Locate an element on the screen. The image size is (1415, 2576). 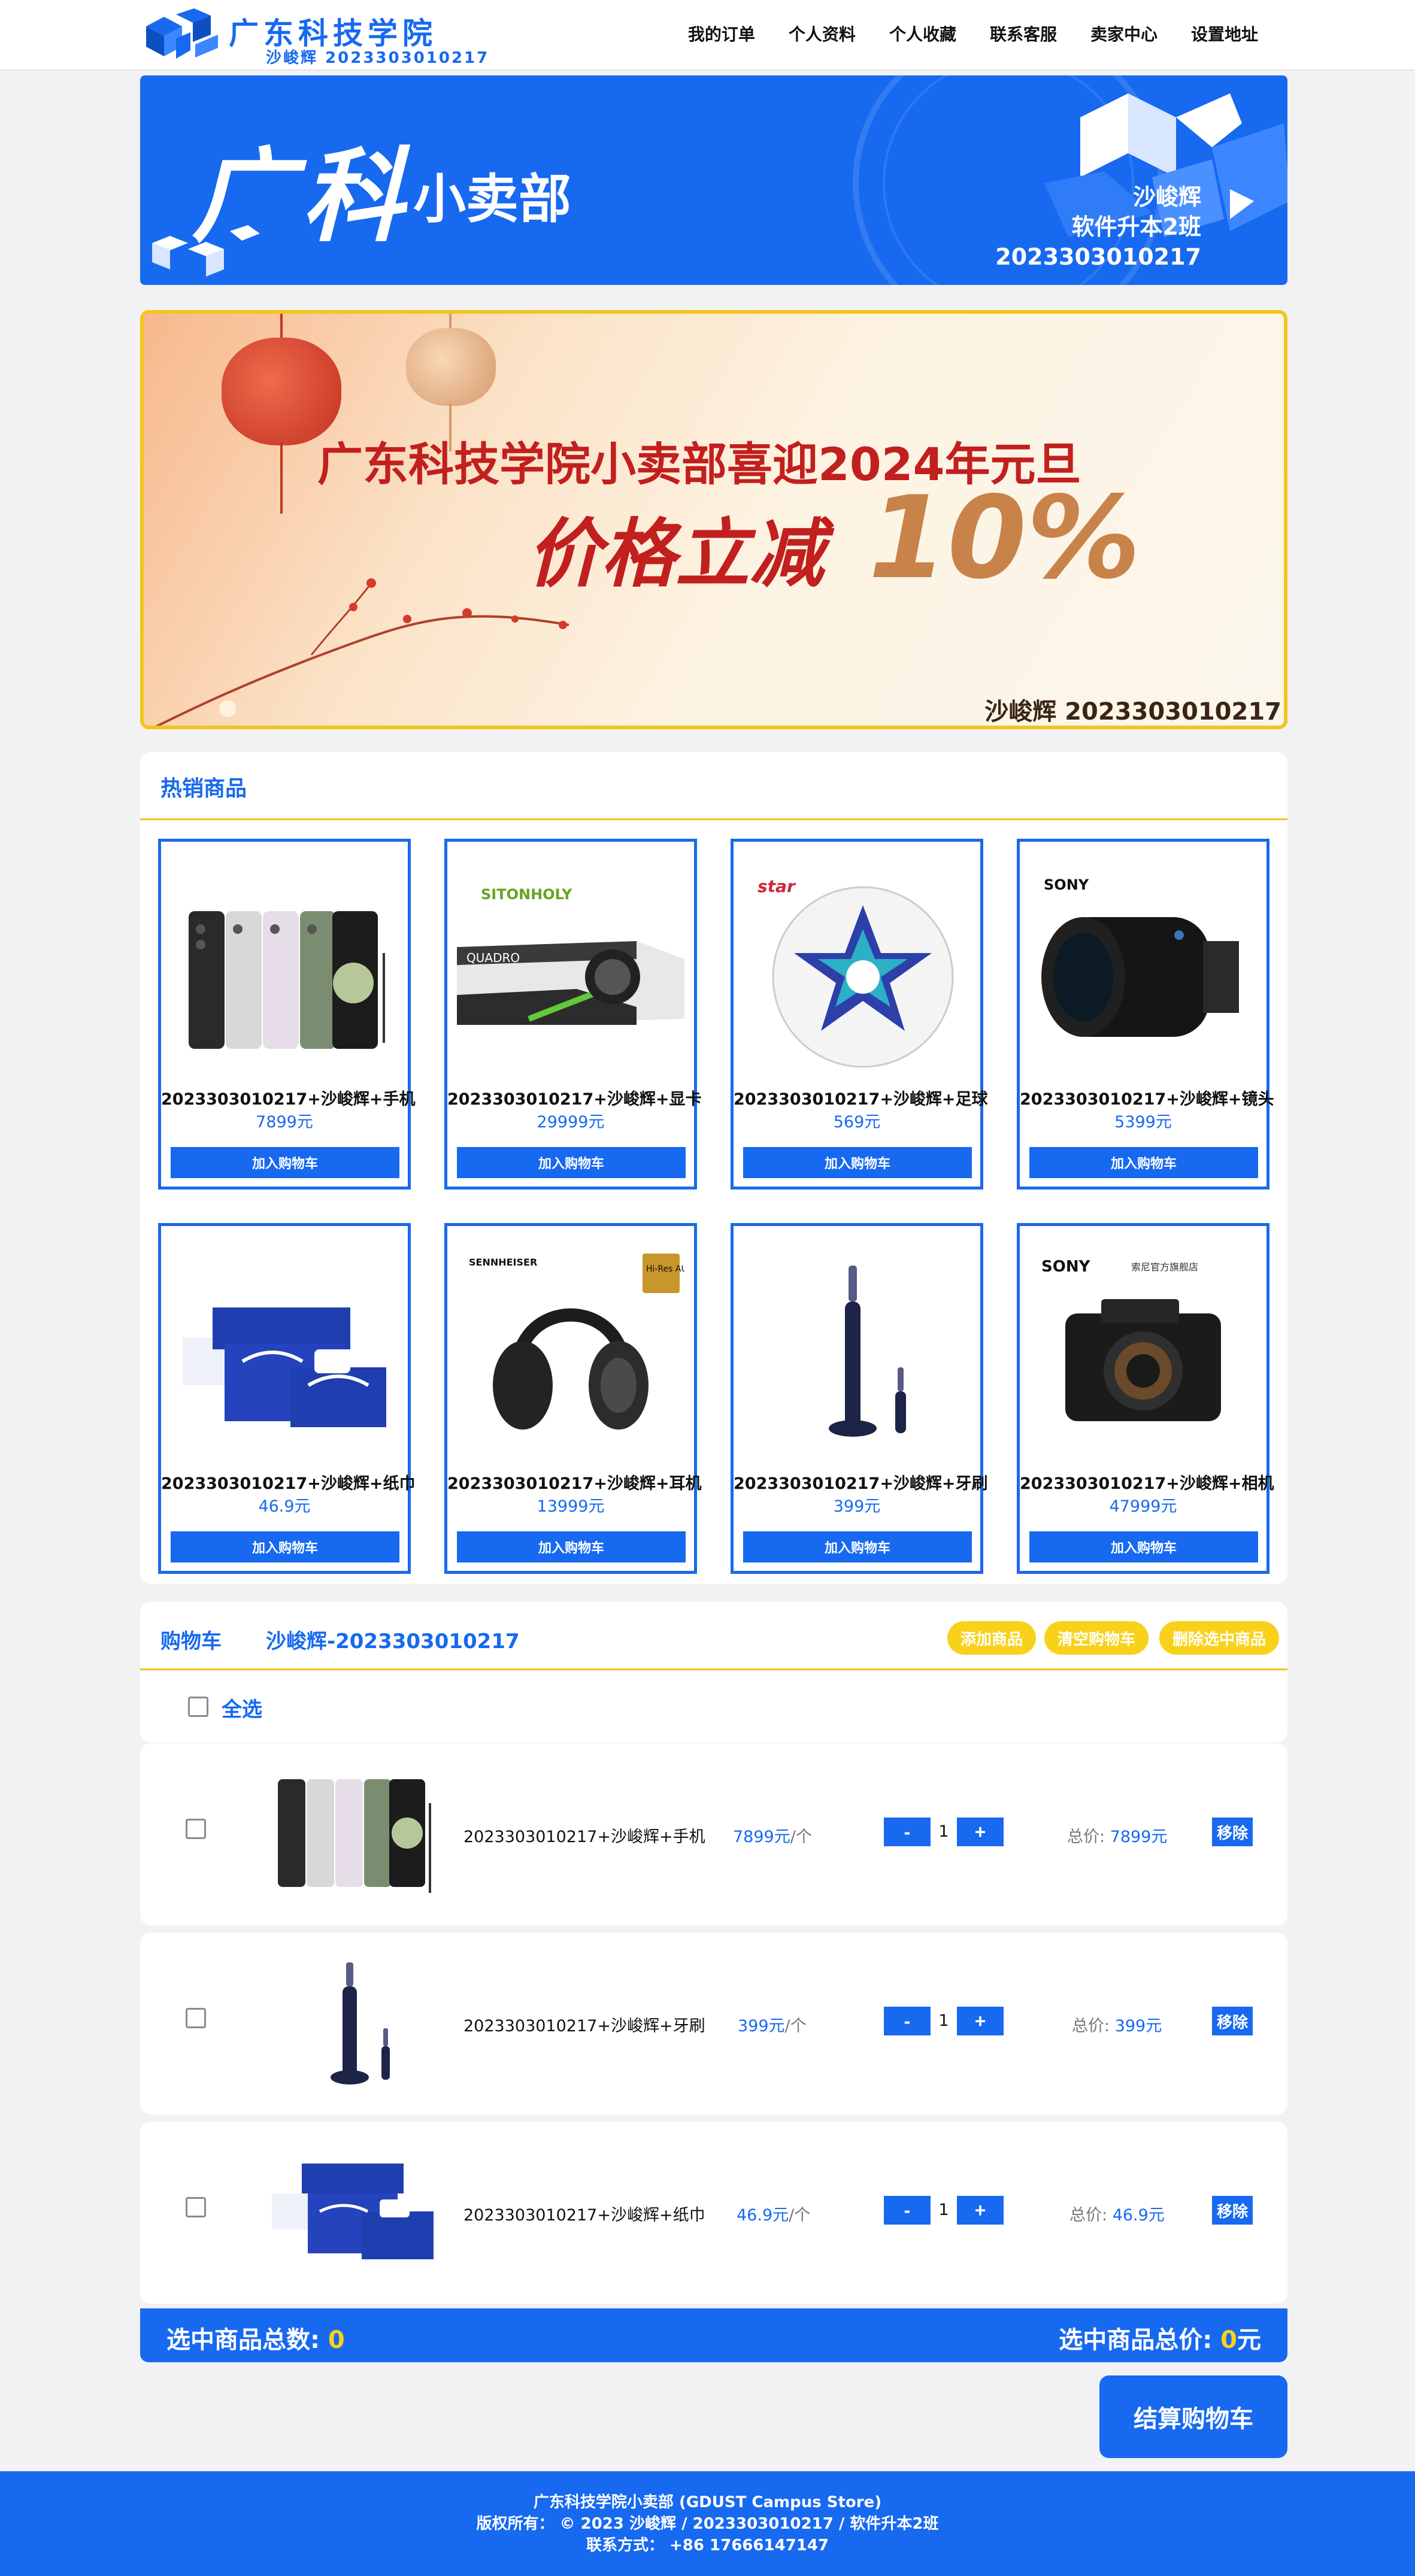
product-card: SONY 2023303010217+沙峻辉+镜头 5399元 加入购物车 is located at coordinates (1145, 1014).